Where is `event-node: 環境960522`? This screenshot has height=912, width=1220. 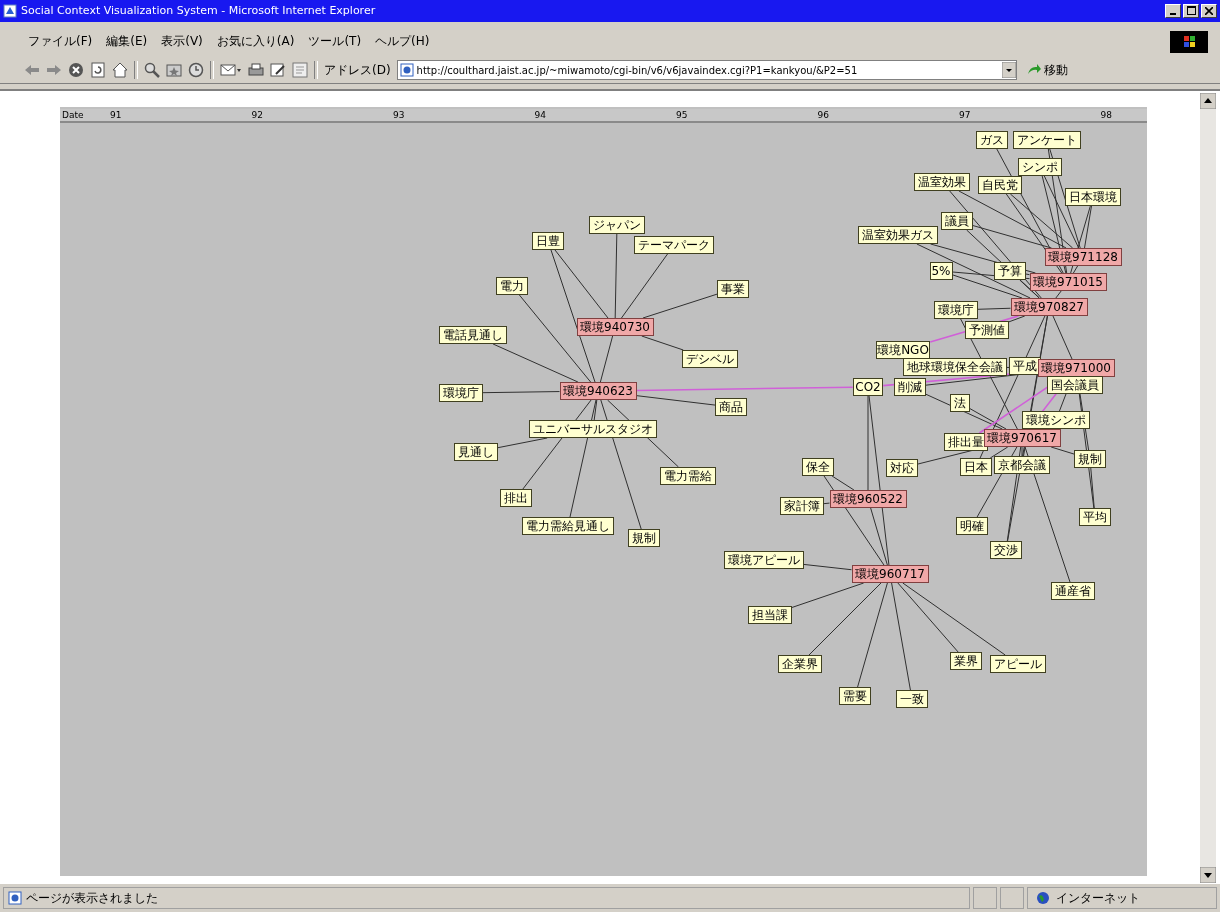
event-node: 環境960522 is located at coordinates (868, 499).